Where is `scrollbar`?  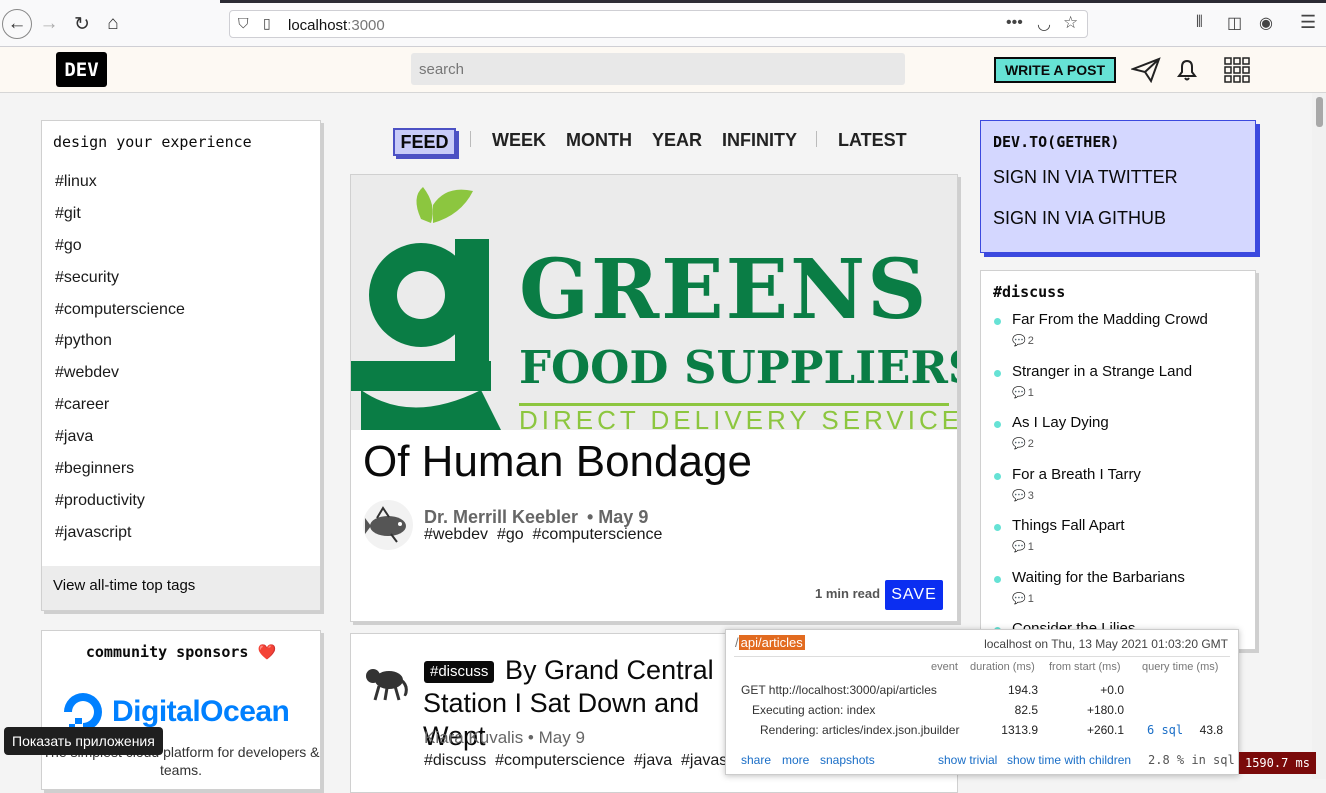
scrollbar is located at coordinates (1319, 436).